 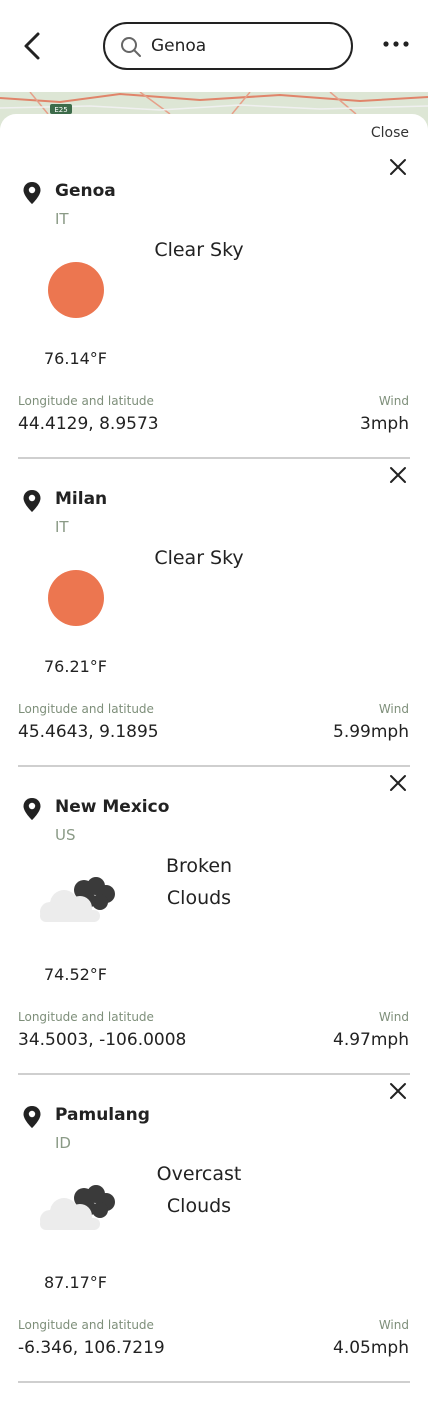 I want to click on temperature: 76.21°F, so click(x=76, y=666).